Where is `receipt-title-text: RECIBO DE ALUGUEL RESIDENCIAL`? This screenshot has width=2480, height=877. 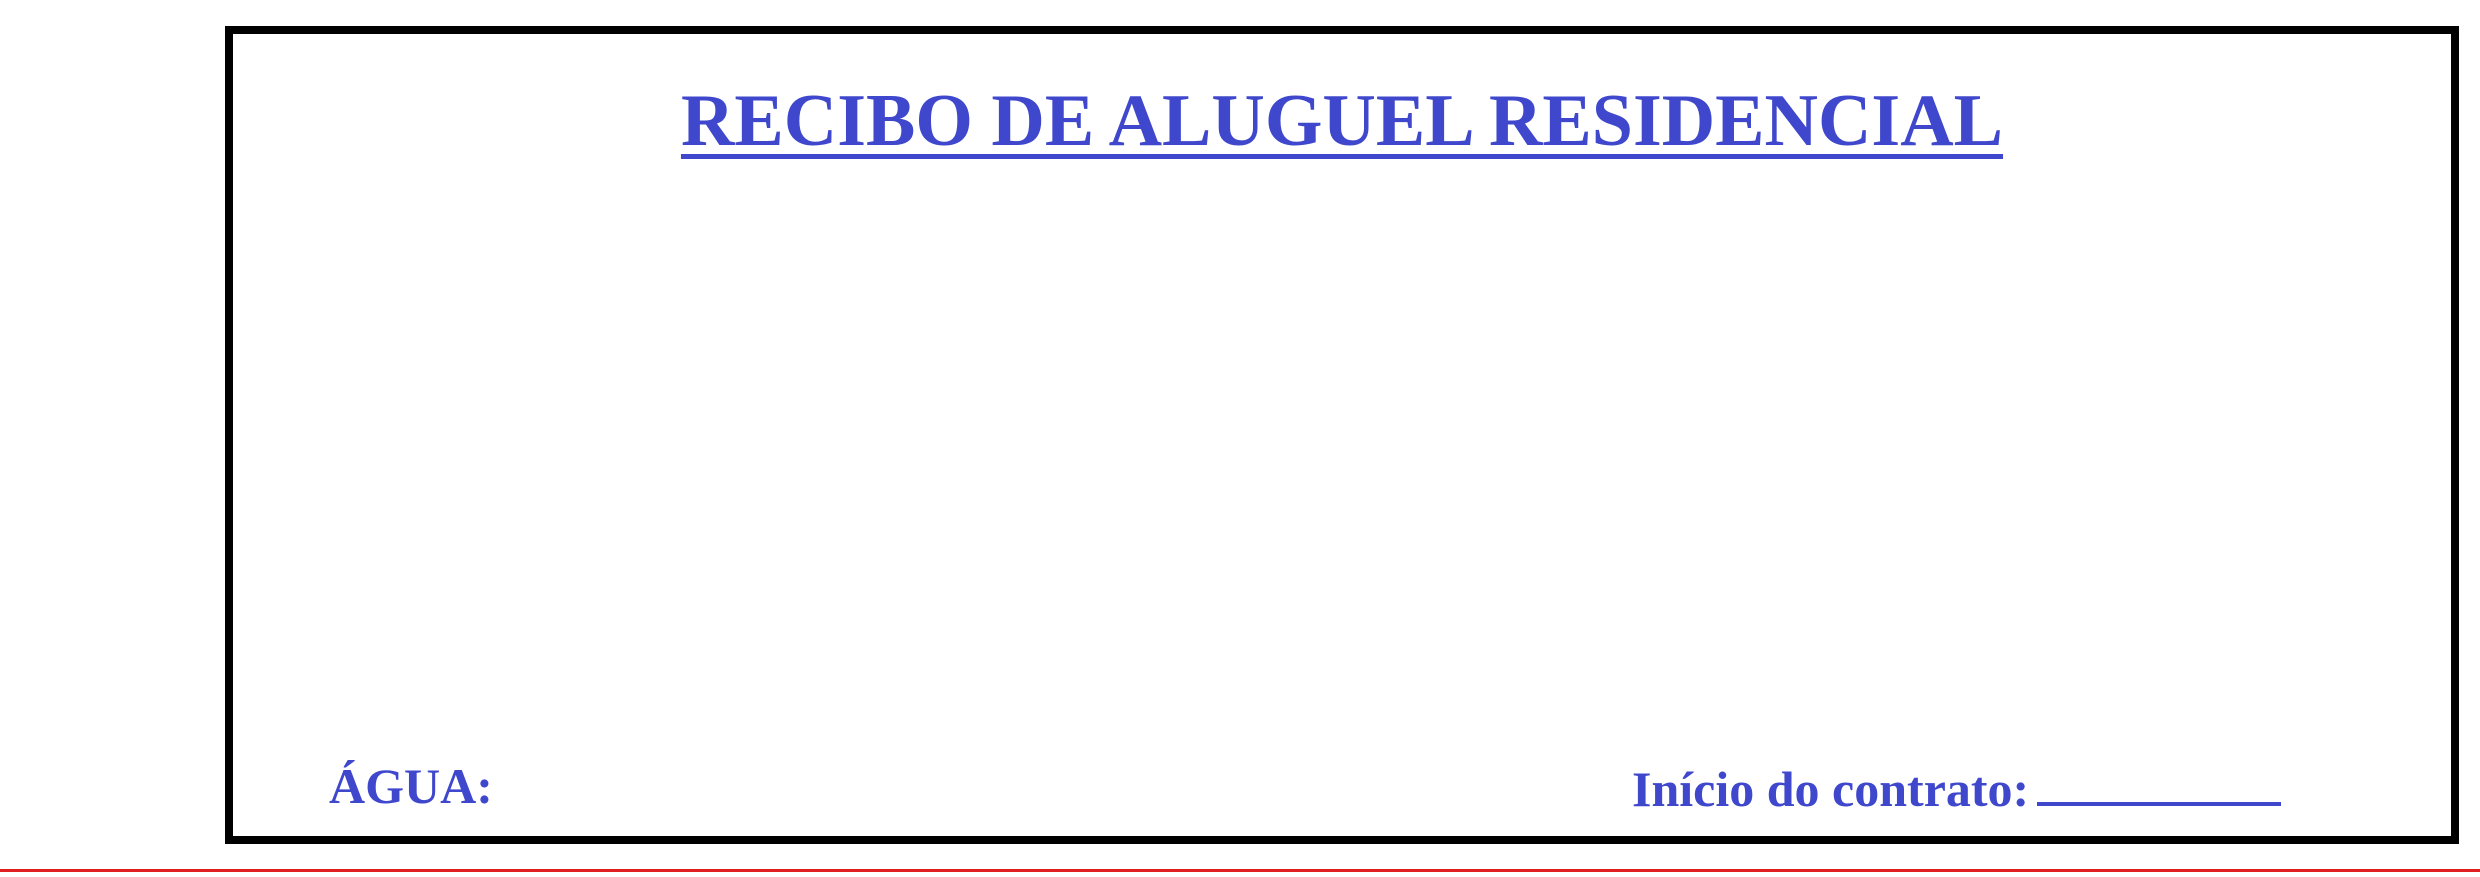 receipt-title-text: RECIBO DE ALUGUEL RESIDENCIAL is located at coordinates (1342, 121).